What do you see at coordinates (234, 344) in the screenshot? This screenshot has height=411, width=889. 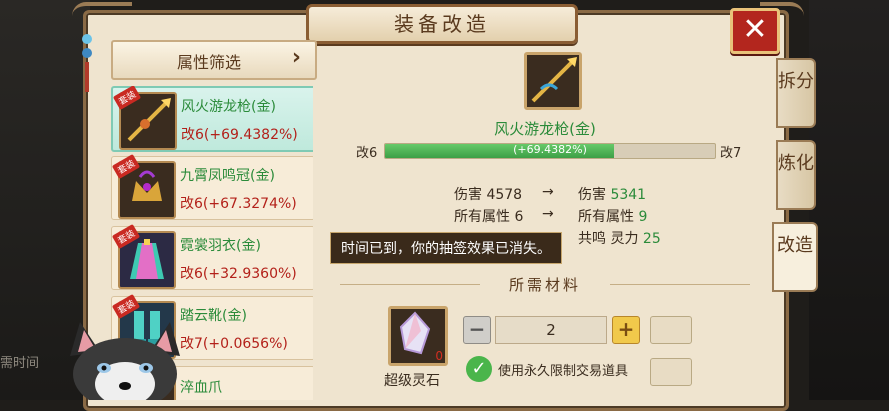 I see `equipment-level: 改7(+0.0656%)` at bounding box center [234, 344].